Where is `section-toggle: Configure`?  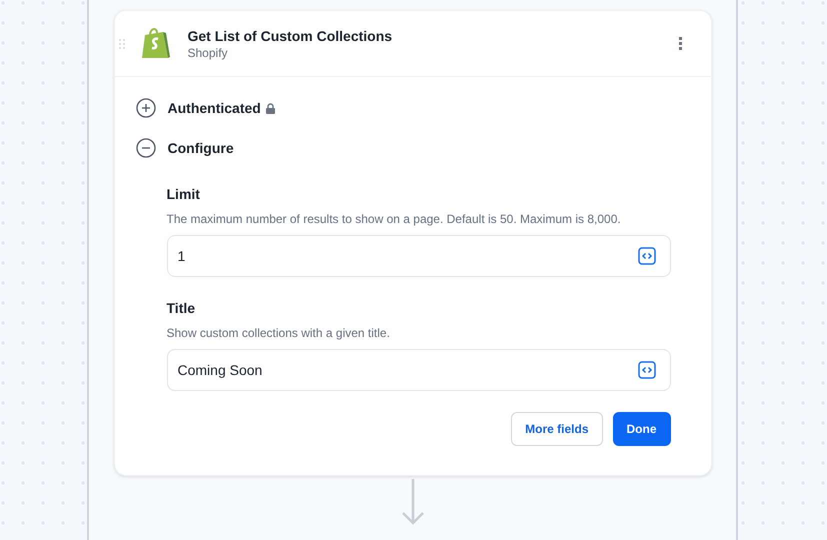 section-toggle: Configure is located at coordinates (185, 148).